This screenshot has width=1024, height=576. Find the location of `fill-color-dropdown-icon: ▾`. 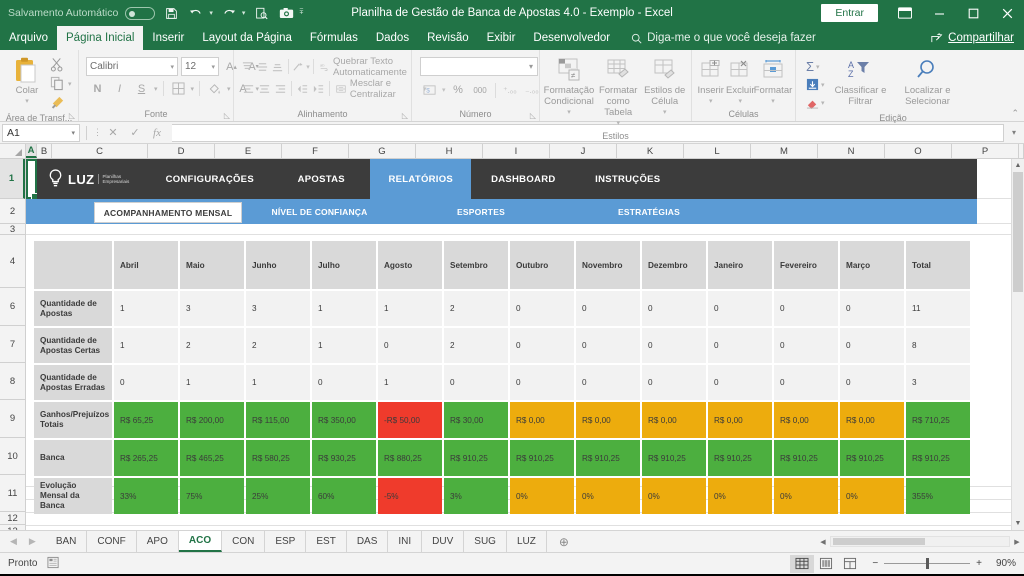

fill-color-dropdown-icon: ▾ is located at coordinates (229, 89).